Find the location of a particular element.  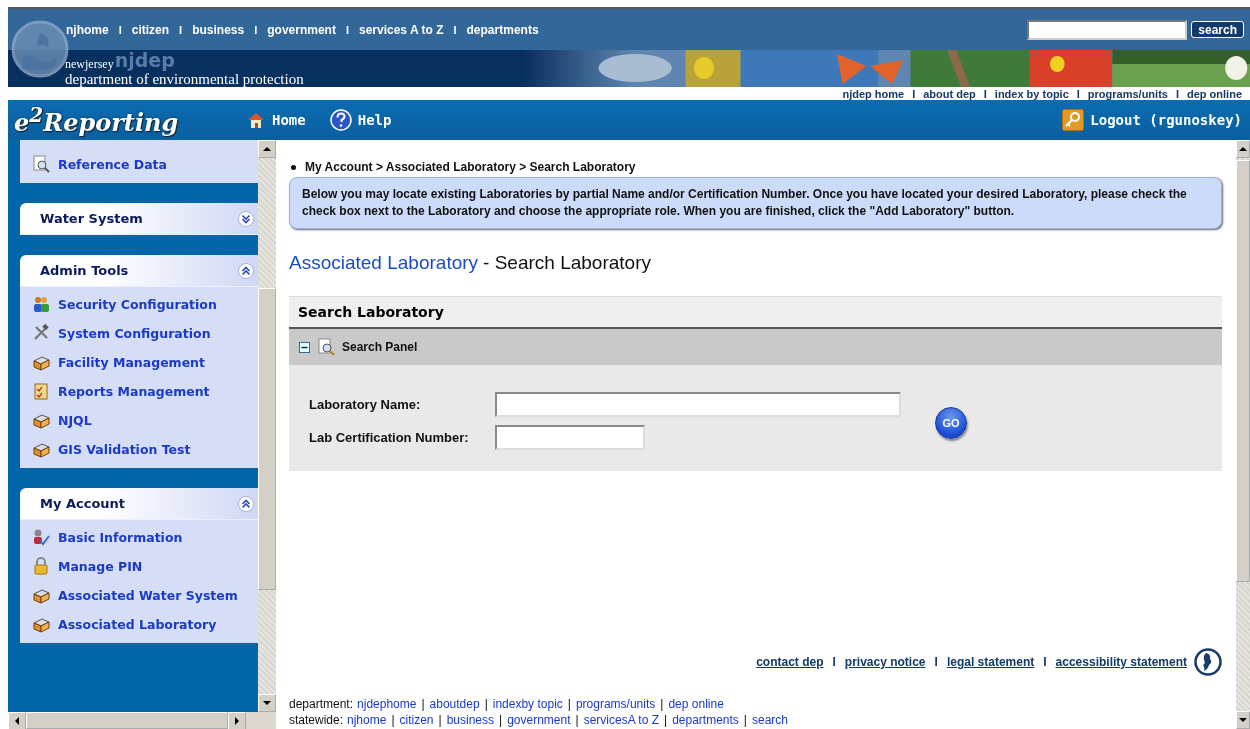

nav-link: njhome is located at coordinates (87, 29).